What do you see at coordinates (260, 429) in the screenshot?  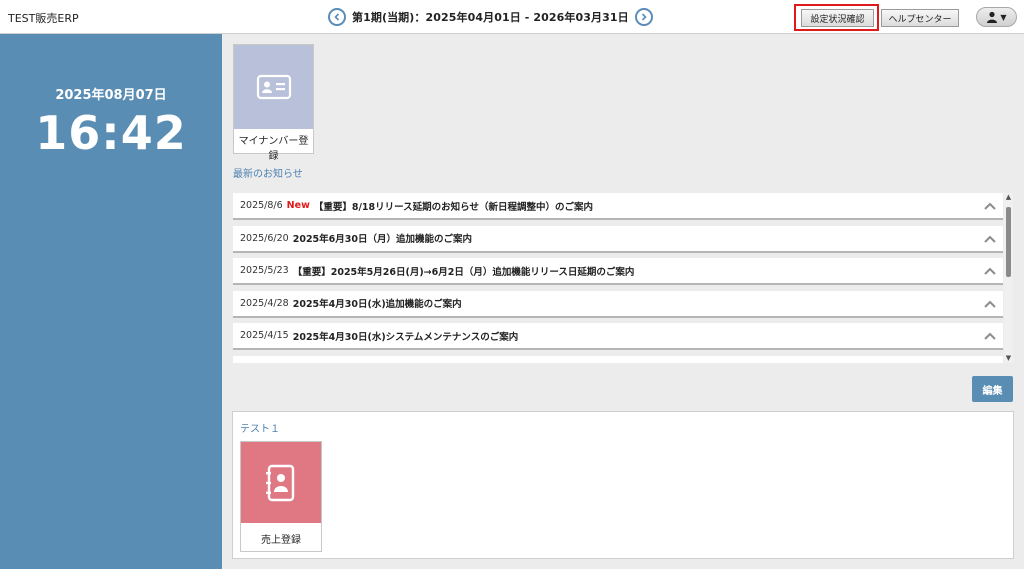 I see `group-title: テスト１` at bounding box center [260, 429].